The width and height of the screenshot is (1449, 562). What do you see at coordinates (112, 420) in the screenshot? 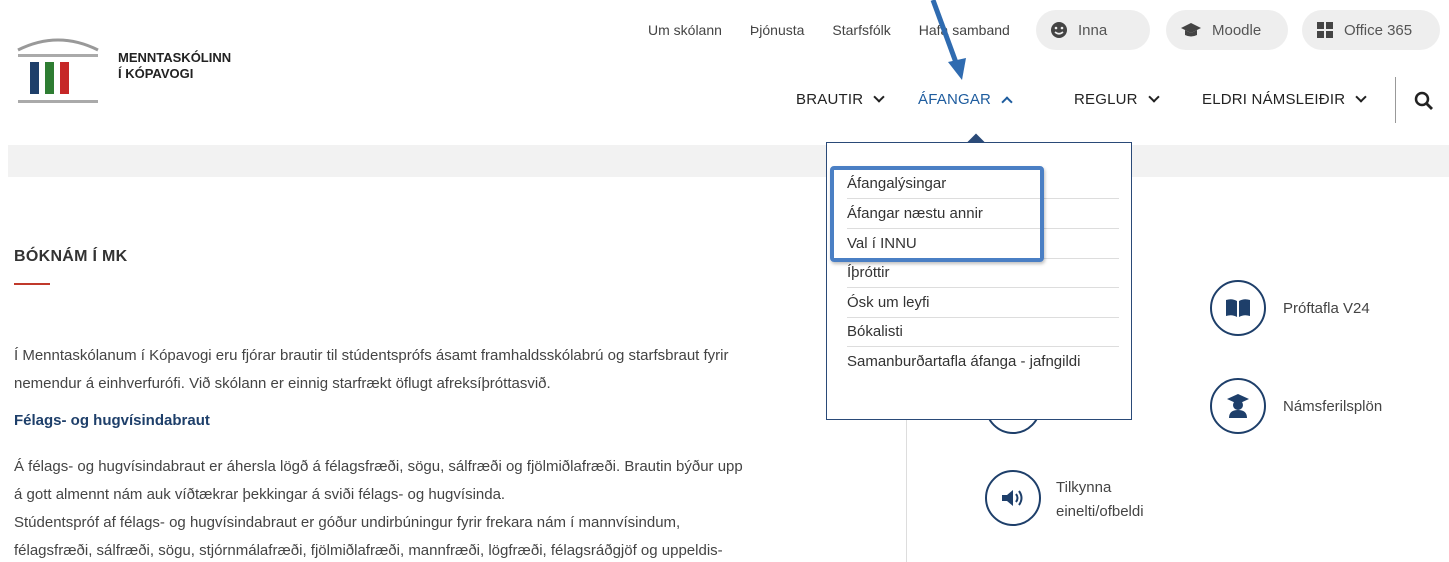
I see `section-subheading: Félags- og hugvísindabraut` at bounding box center [112, 420].